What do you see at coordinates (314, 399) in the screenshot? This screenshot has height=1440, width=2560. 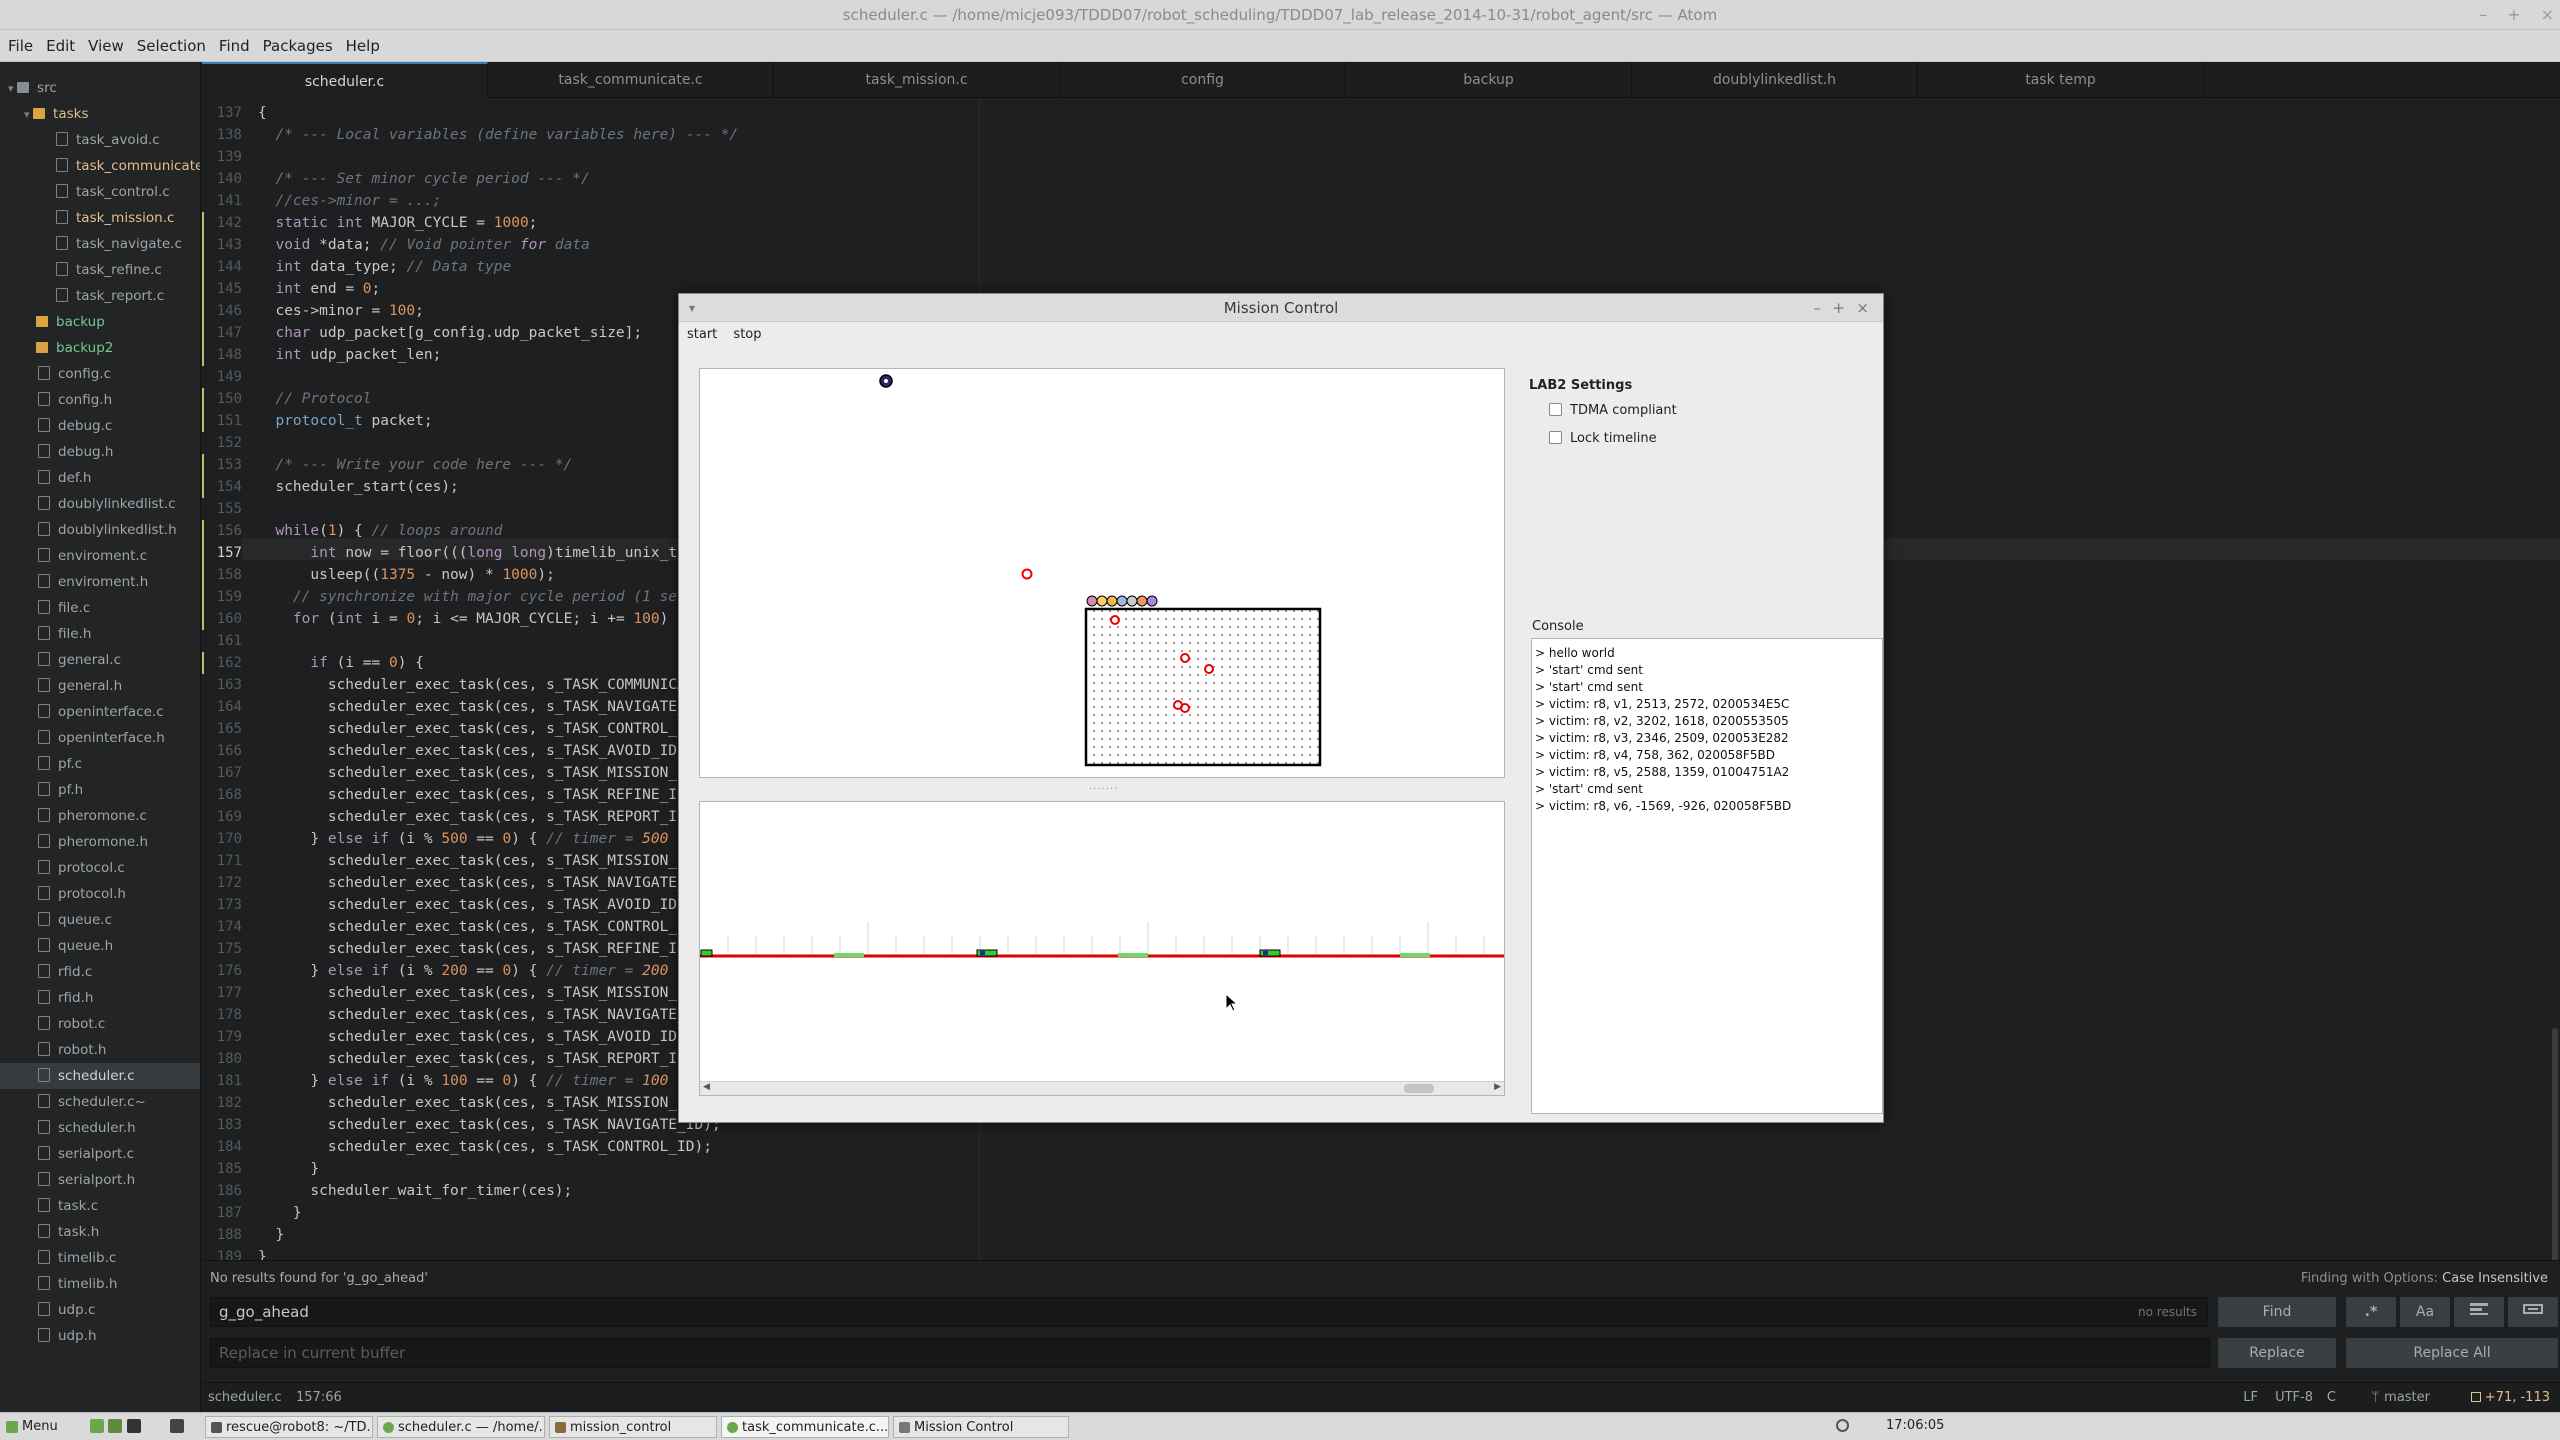 I see `code-line: // Protocol` at bounding box center [314, 399].